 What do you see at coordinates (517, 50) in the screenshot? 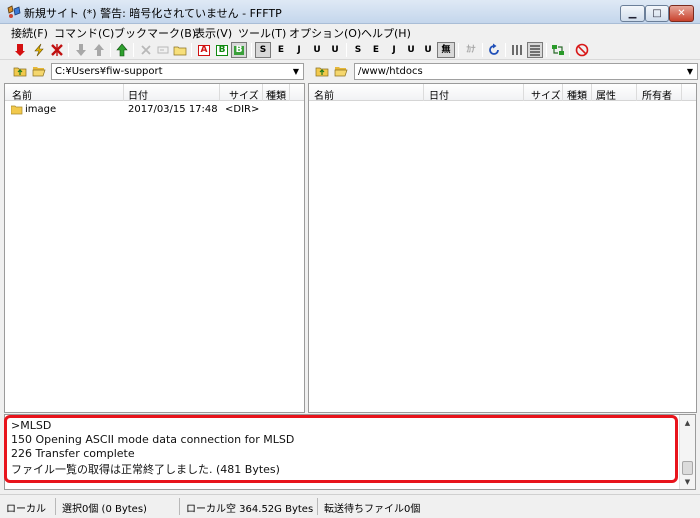
I see `list-view-button` at bounding box center [517, 50].